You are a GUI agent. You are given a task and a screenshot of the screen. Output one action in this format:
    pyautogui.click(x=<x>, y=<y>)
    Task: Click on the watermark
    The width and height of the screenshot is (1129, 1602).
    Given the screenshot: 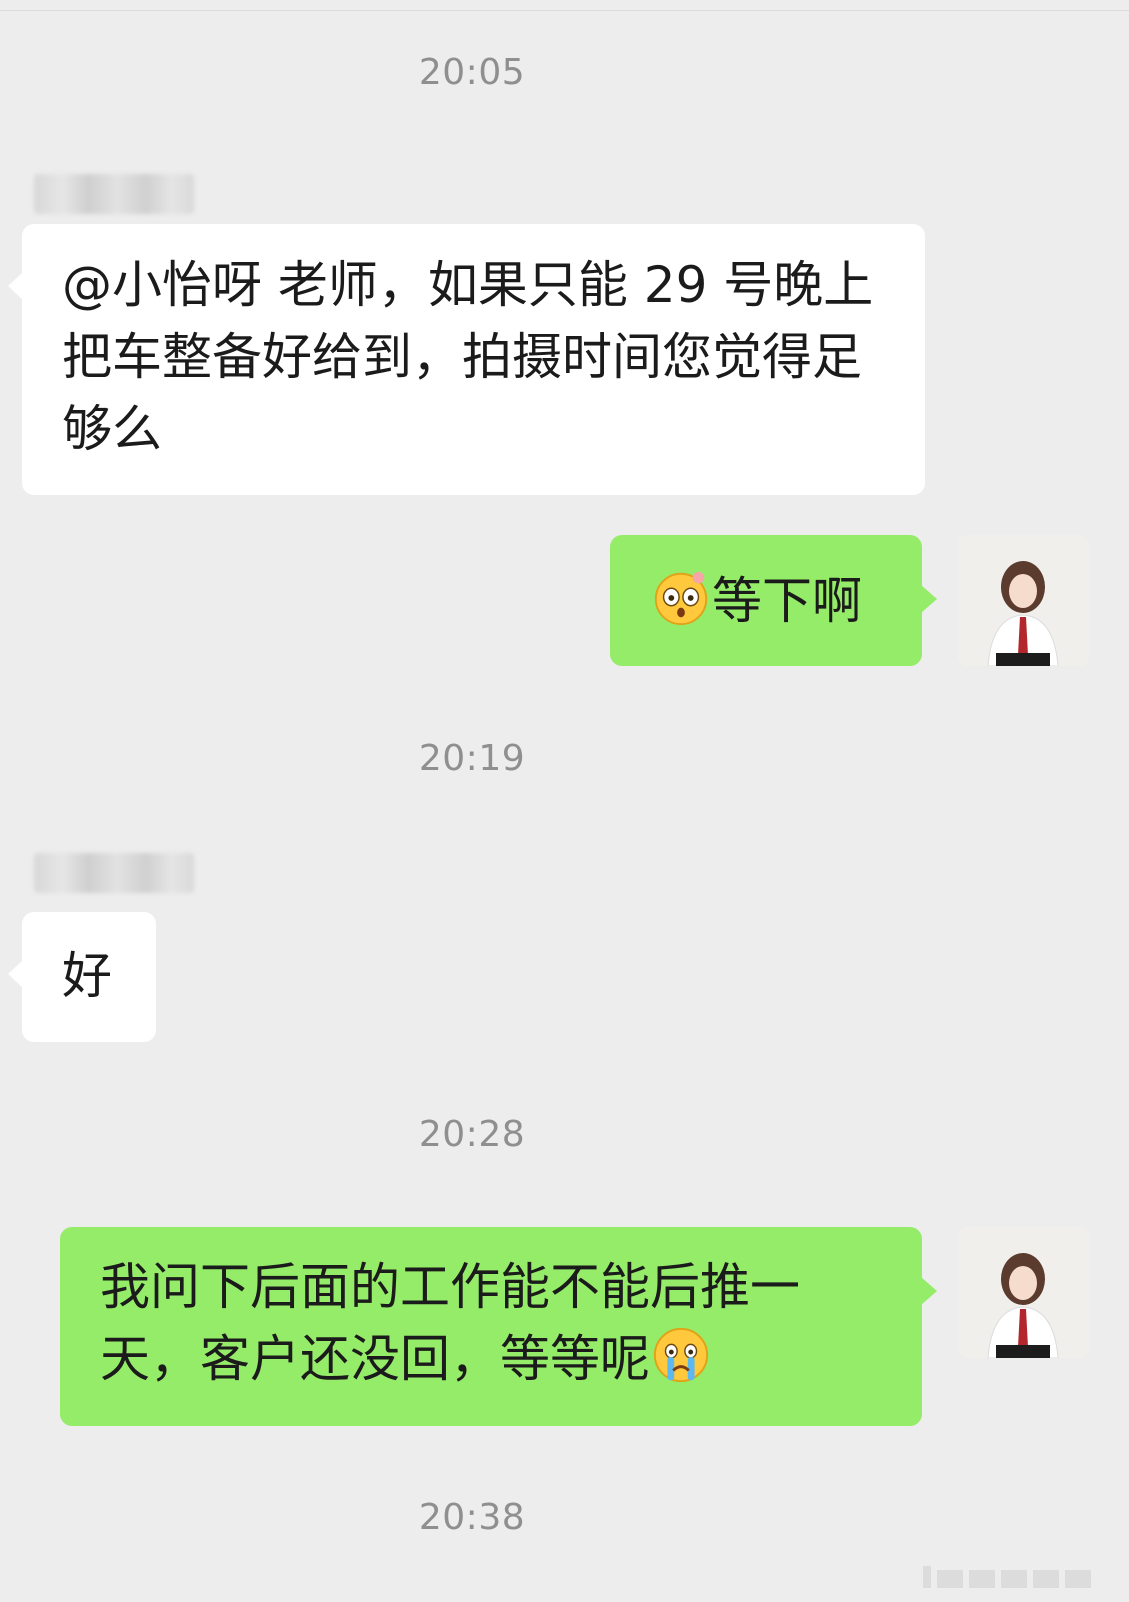 What is the action you would take?
    pyautogui.click(x=1018, y=1575)
    